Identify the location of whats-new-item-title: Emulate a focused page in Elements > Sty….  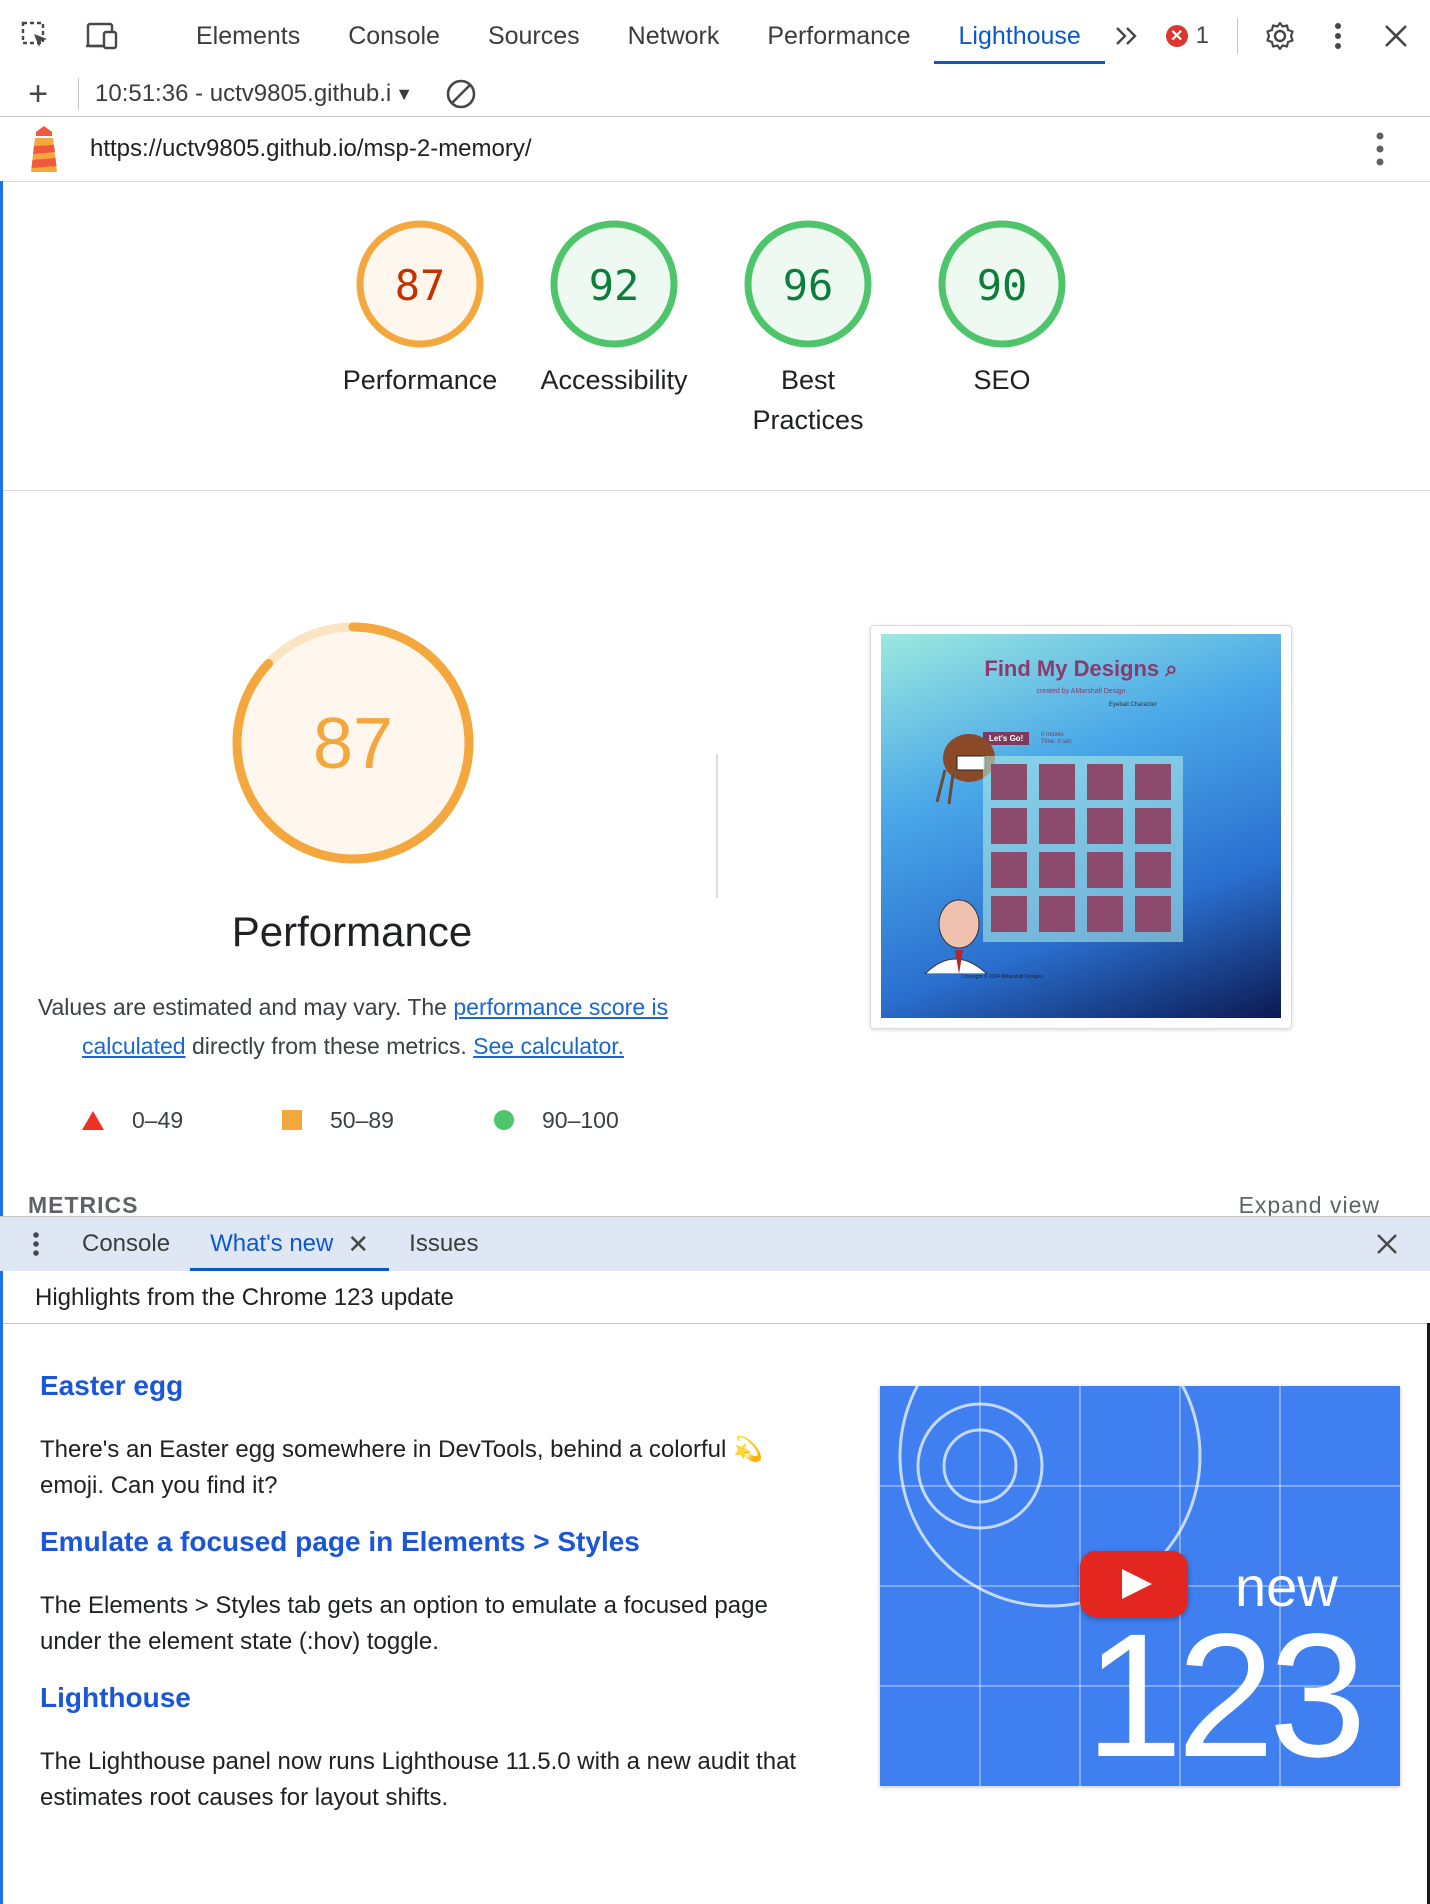
(420, 1542).